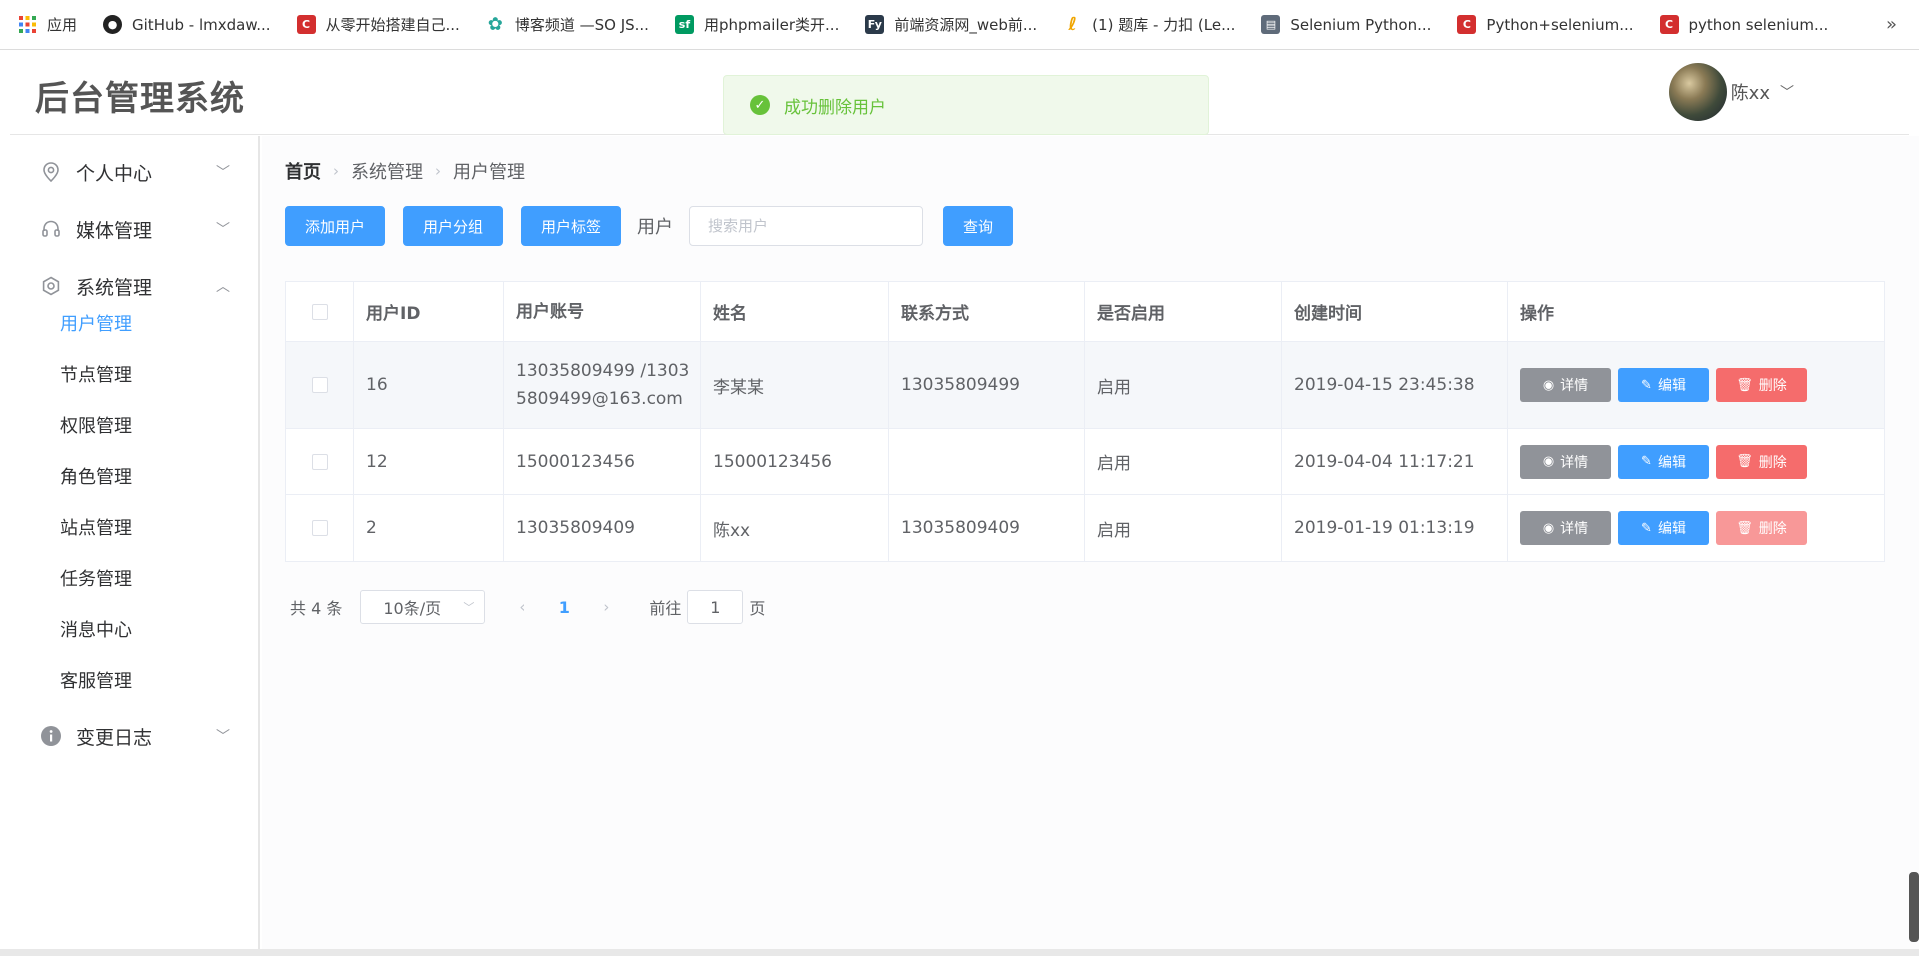 The width and height of the screenshot is (1919, 956). What do you see at coordinates (134, 374) in the screenshot?
I see `sidebar-item-node-management: 节点管理` at bounding box center [134, 374].